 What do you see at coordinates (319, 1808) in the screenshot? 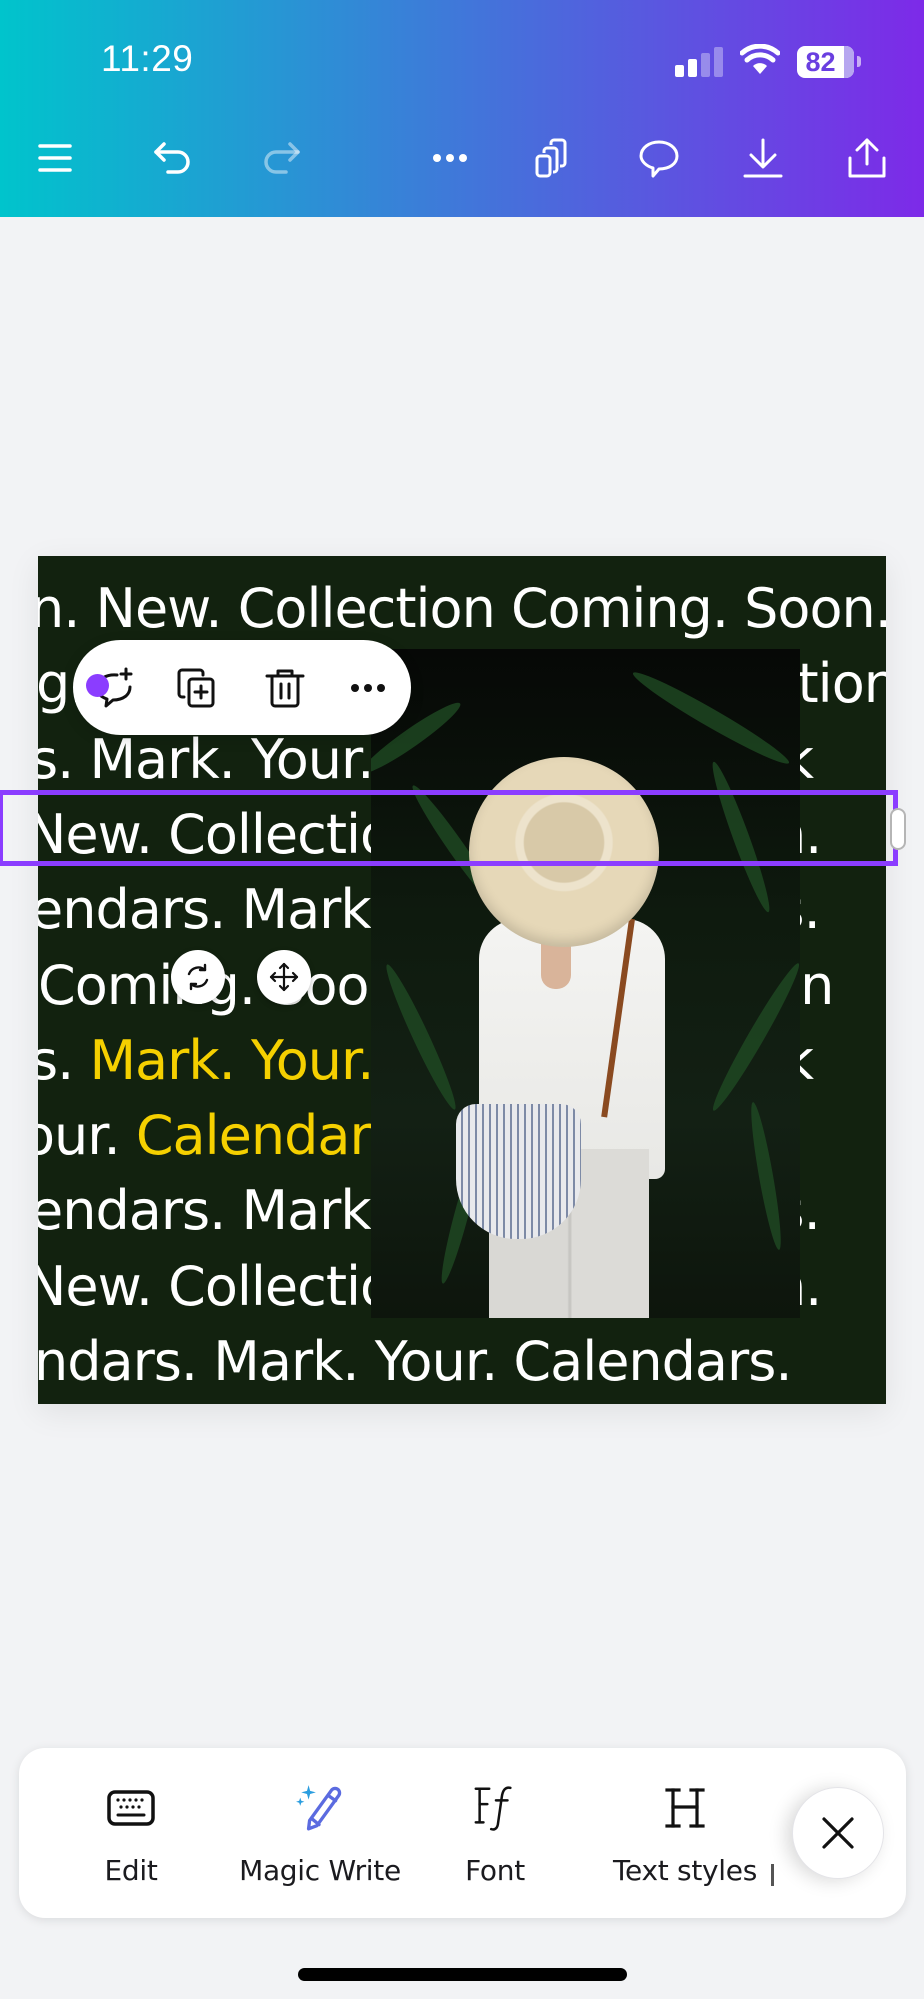
I see `magic-write-icon` at bounding box center [319, 1808].